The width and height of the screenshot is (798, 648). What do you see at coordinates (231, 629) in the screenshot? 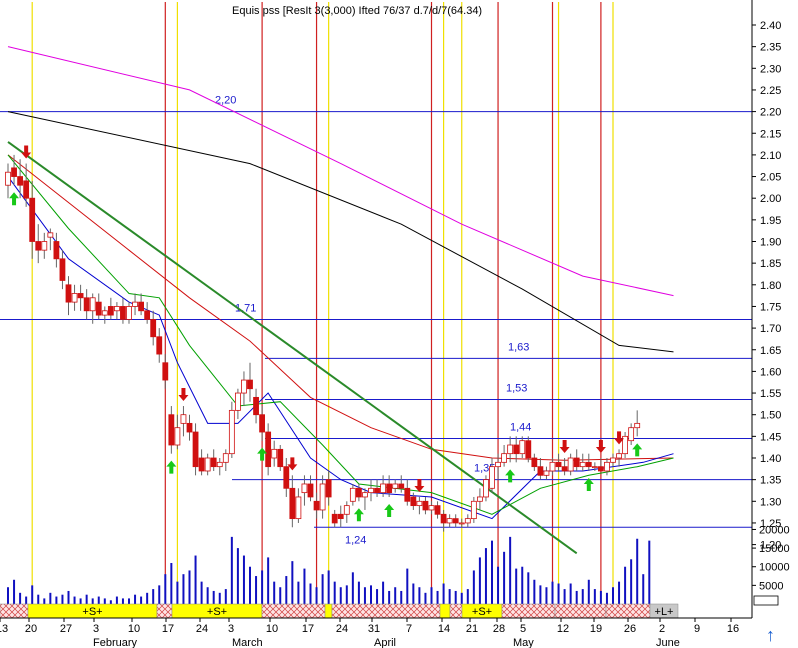
I see `x-tick-label: 3` at bounding box center [231, 629].